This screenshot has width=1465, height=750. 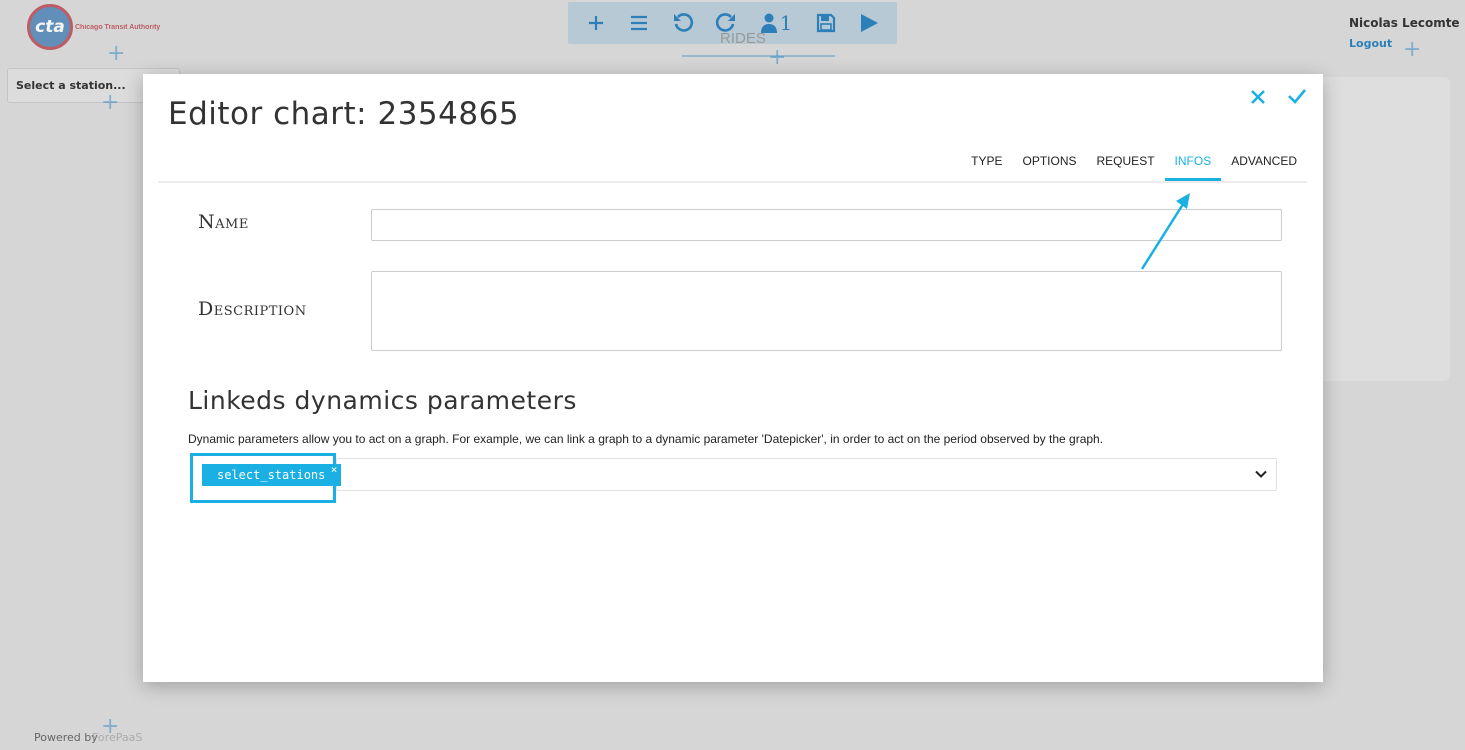 I want to click on user-name: Nicolas Lecomte, so click(x=1404, y=23).